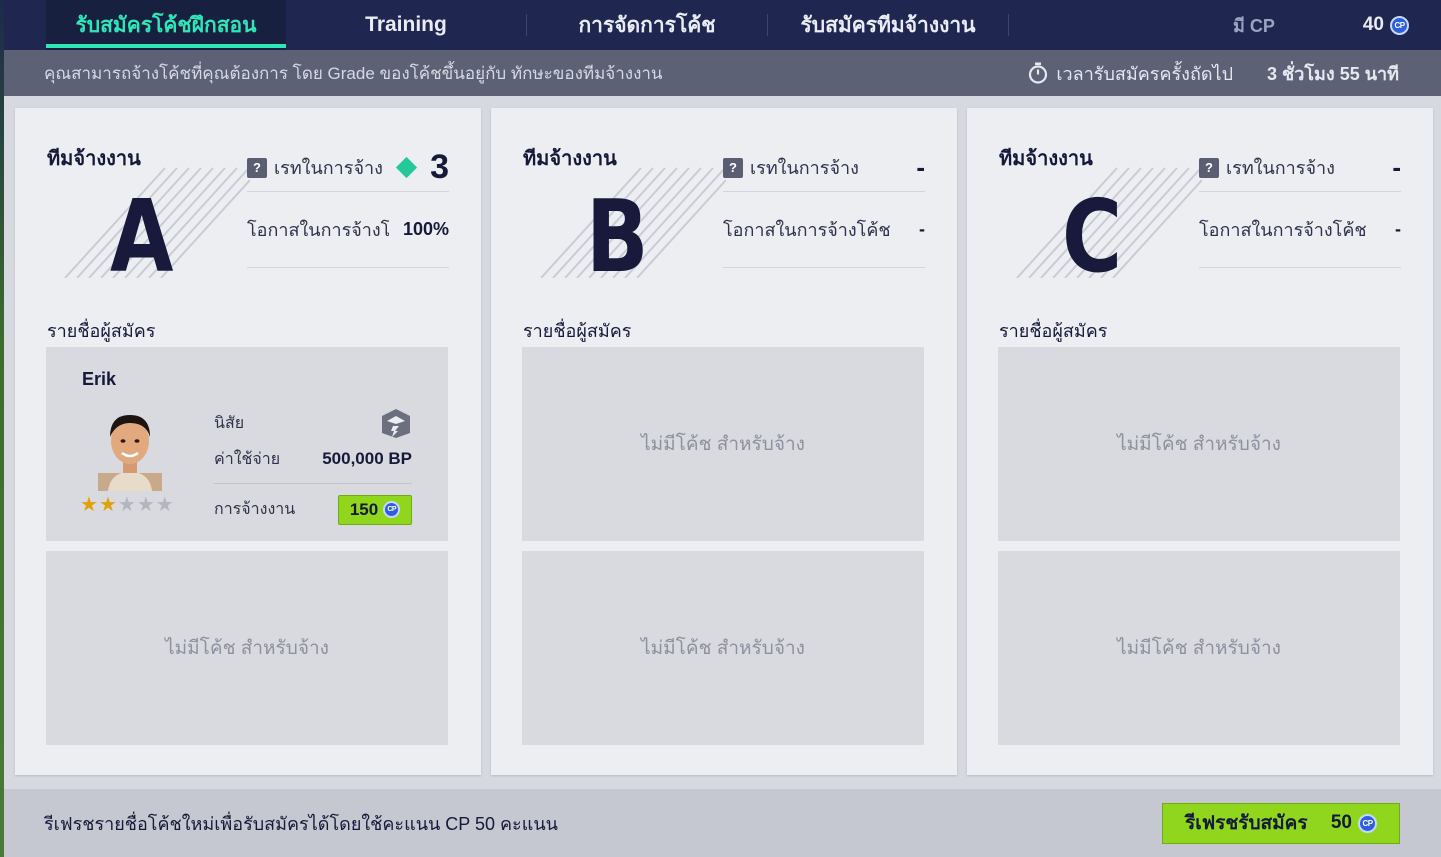 This screenshot has width=1441, height=857. I want to click on timer-value: 3 ชั่วโมง 55 นาที, so click(1333, 73).